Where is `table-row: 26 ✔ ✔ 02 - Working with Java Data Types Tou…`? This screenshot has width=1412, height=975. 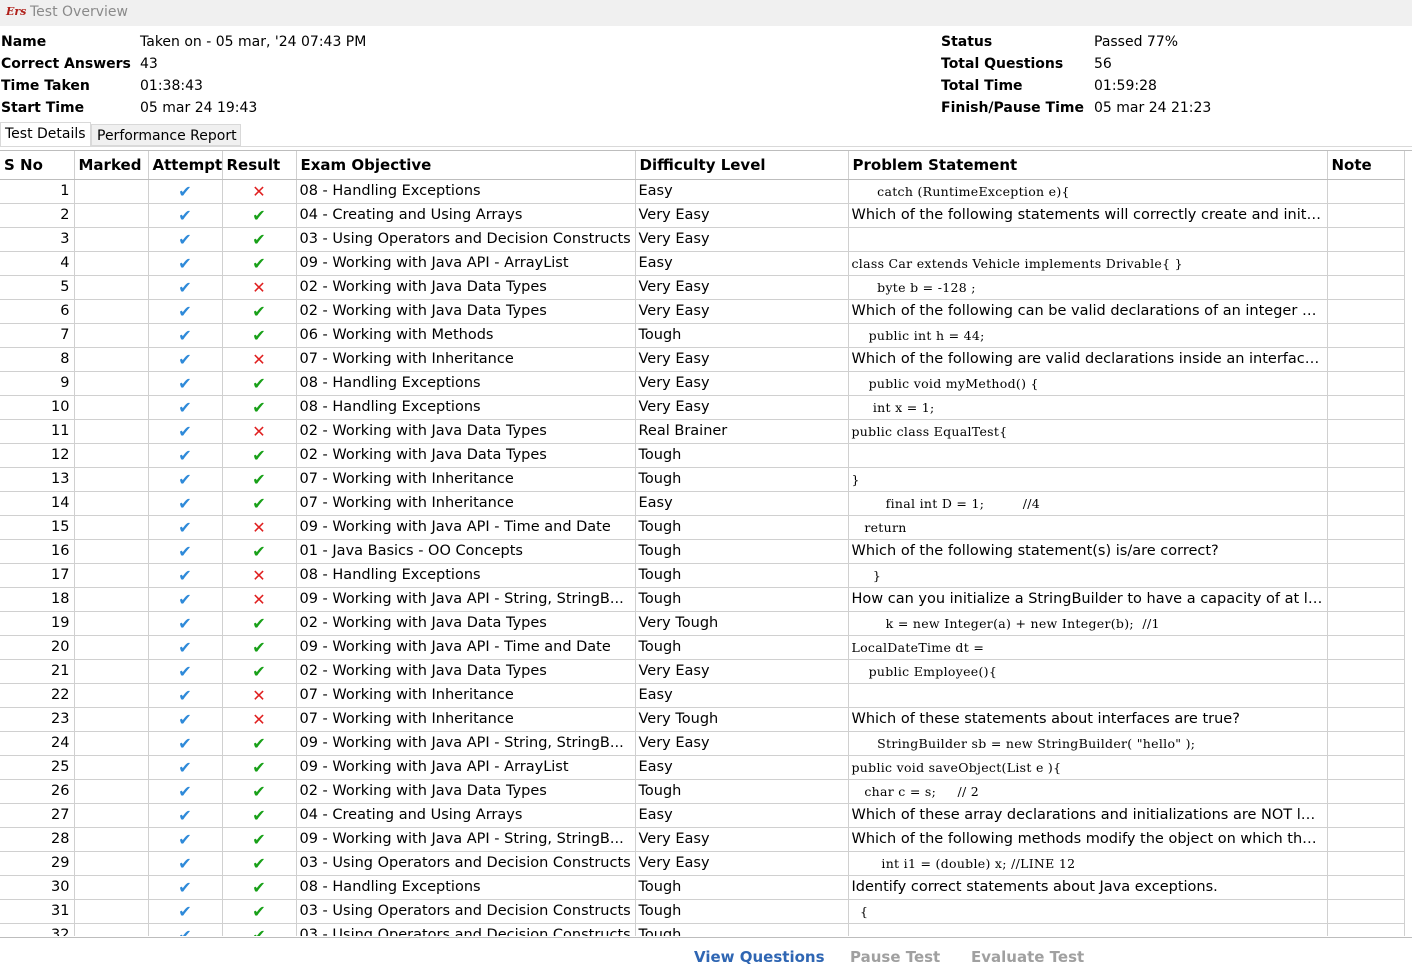 table-row: 26 ✔ ✔ 02 - Working with Java Data Types Tou… is located at coordinates (702, 791).